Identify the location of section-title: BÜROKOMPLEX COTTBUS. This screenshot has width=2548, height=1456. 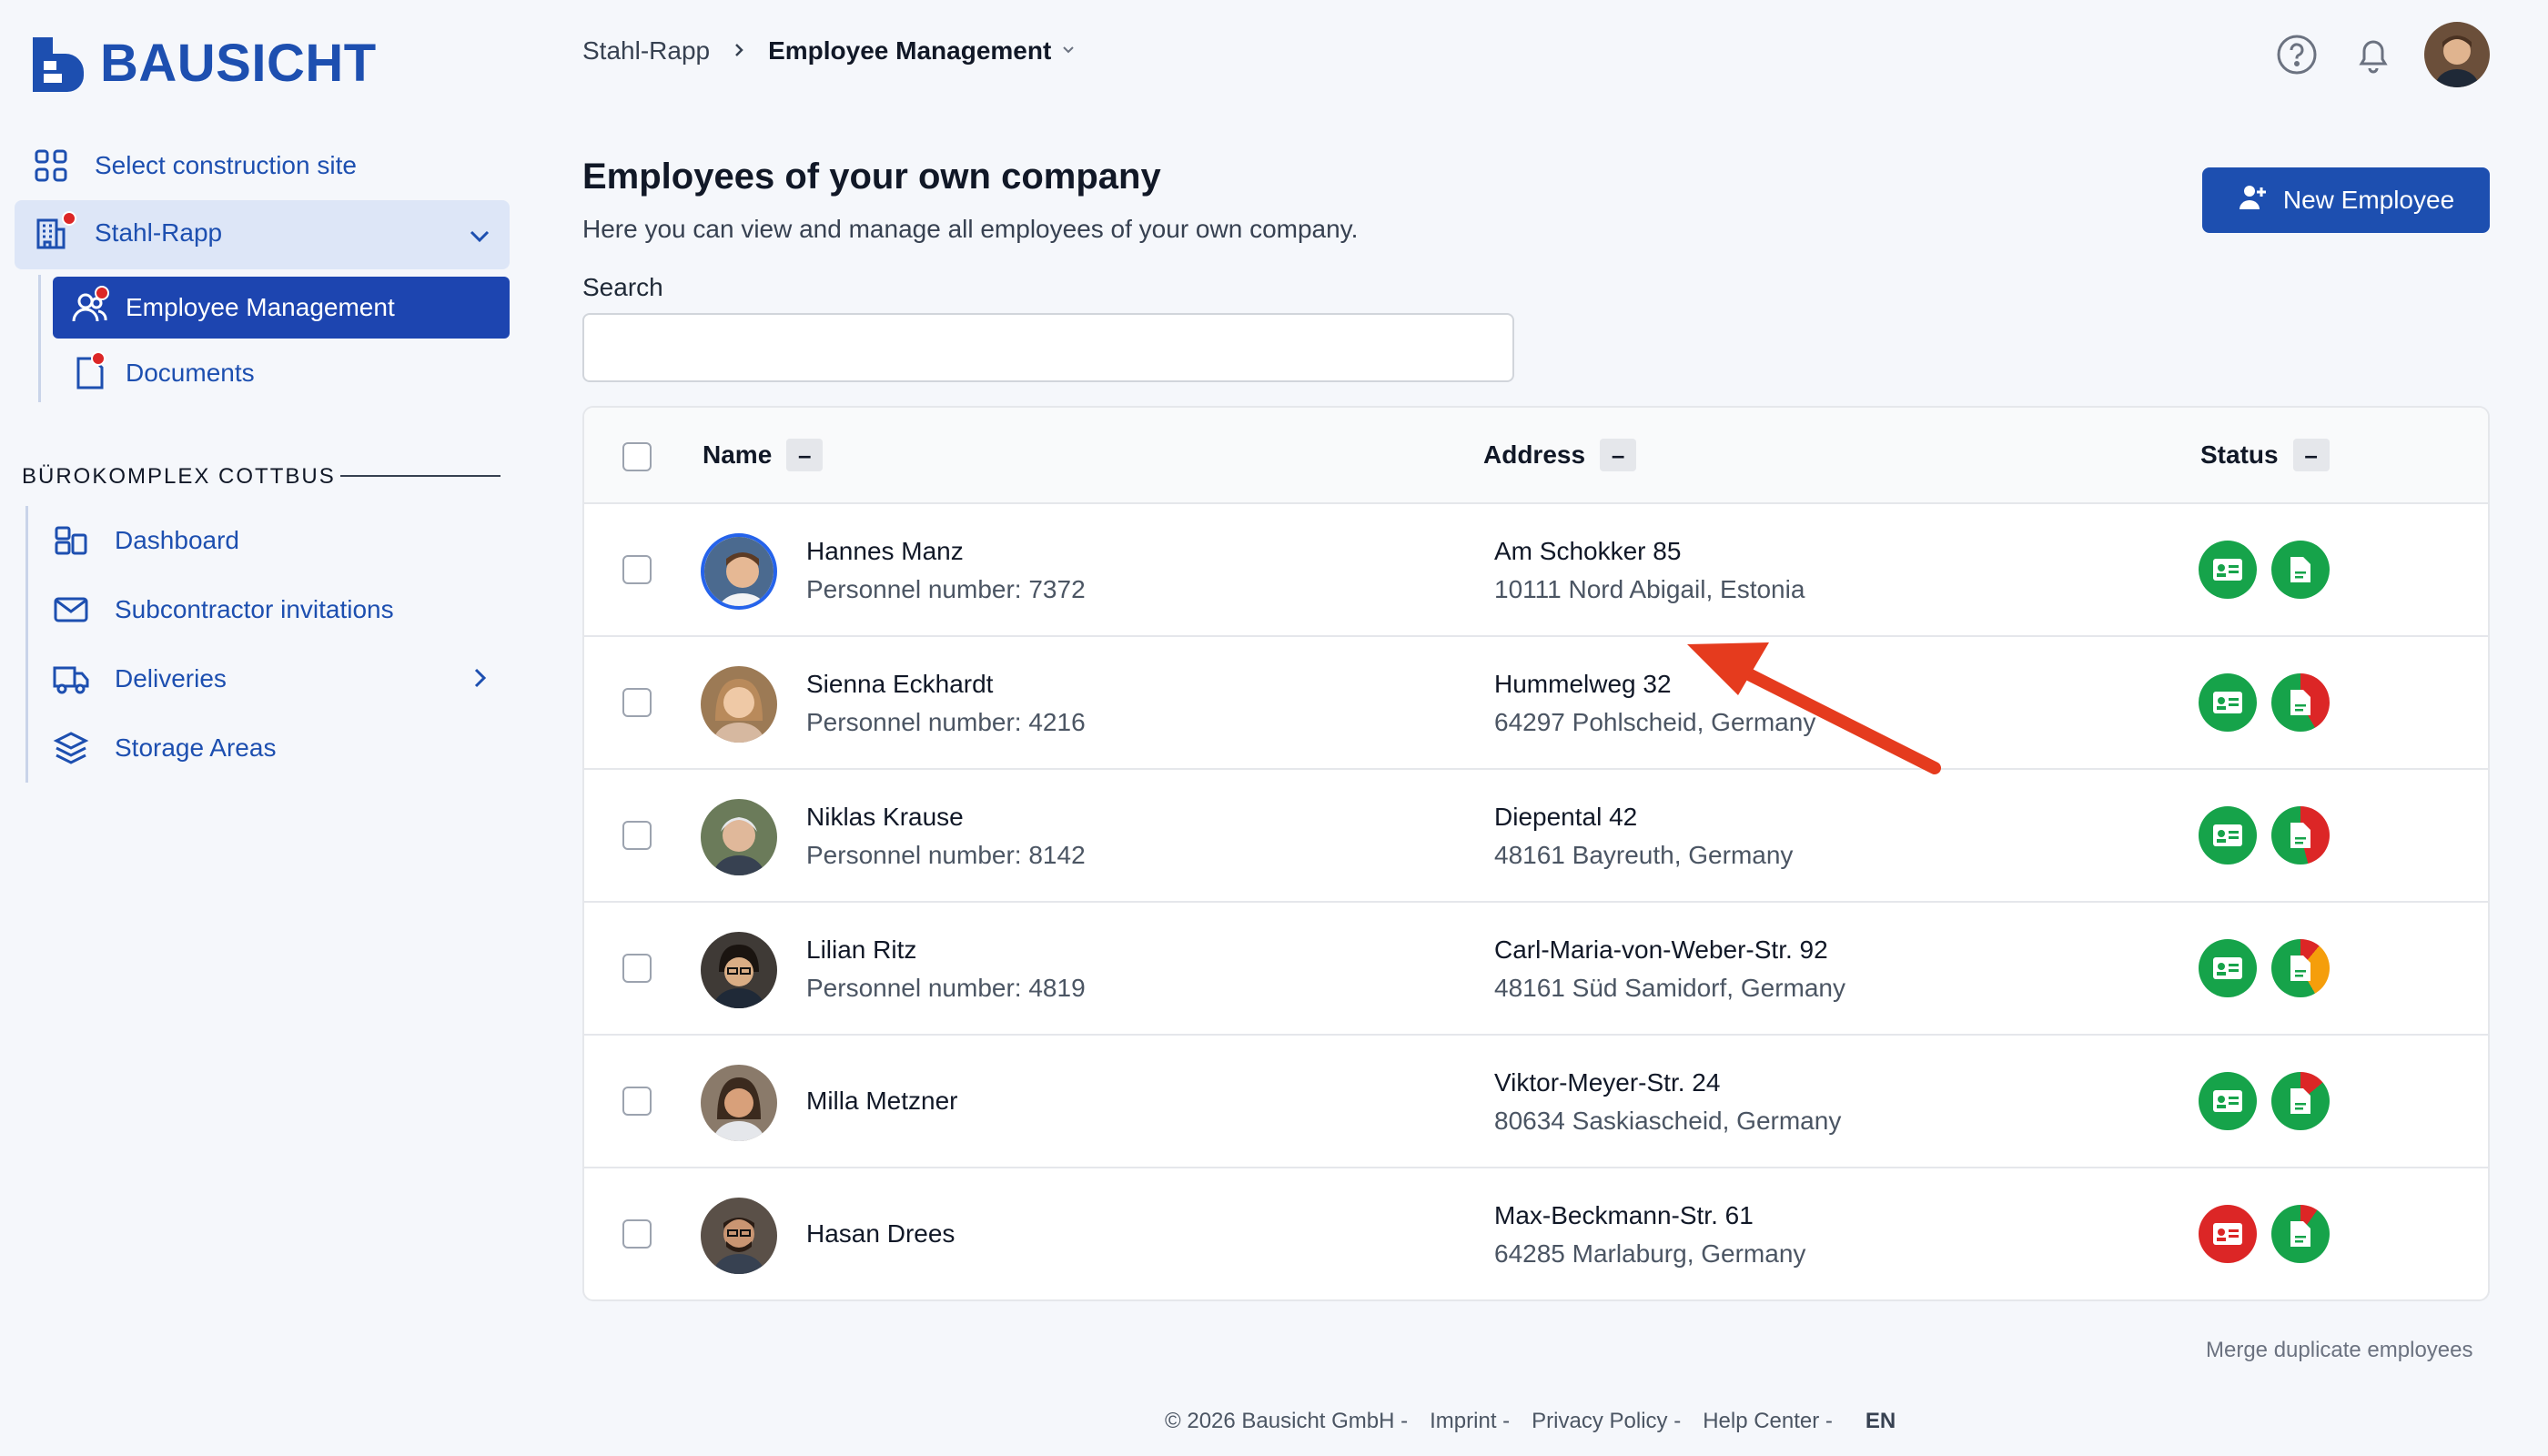
(179, 477).